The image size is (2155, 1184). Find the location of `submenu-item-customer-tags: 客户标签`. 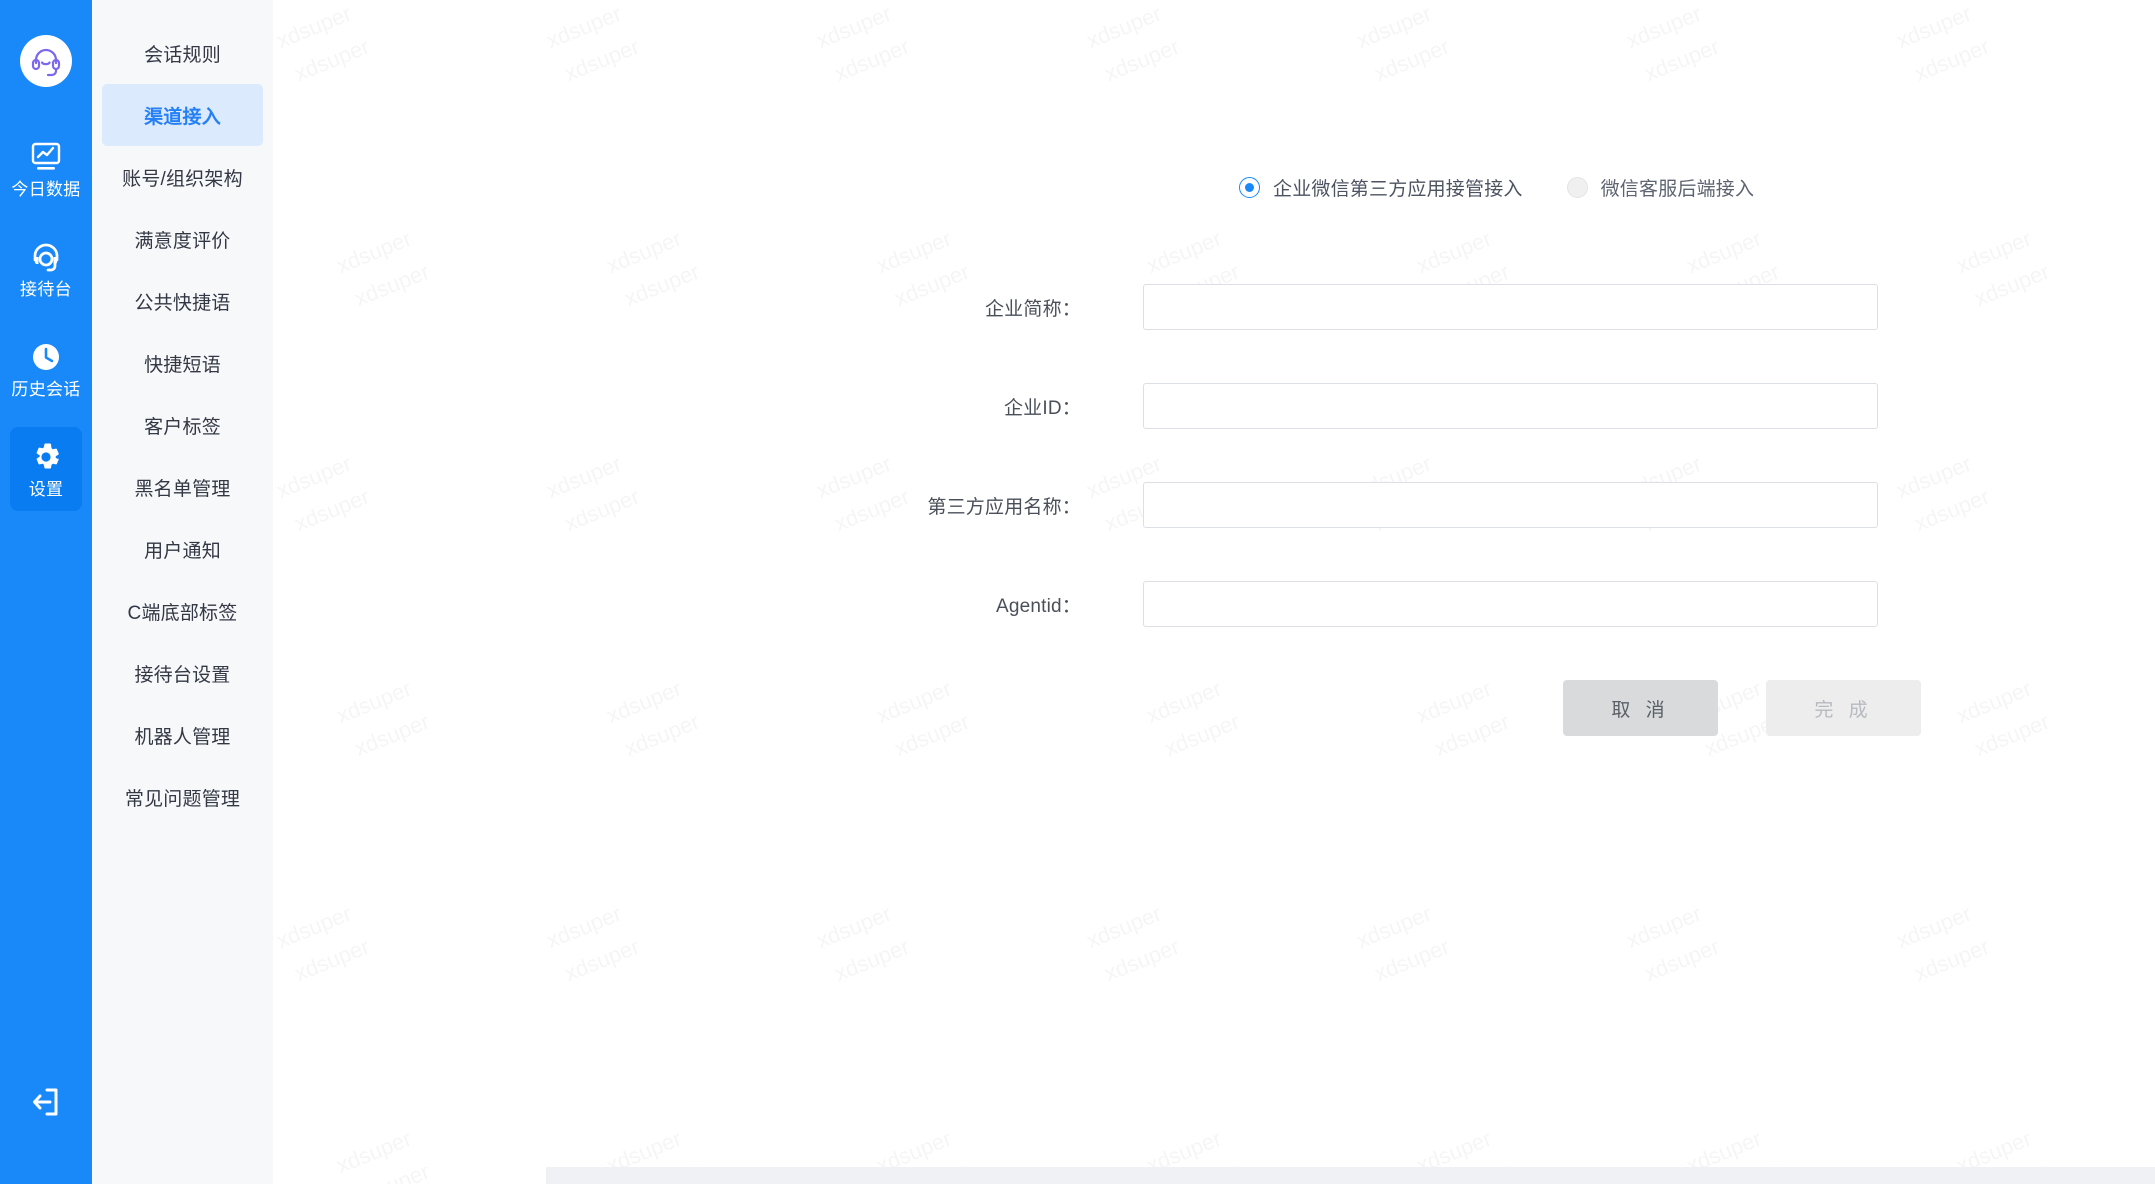

submenu-item-customer-tags: 客户标签 is located at coordinates (182, 425).